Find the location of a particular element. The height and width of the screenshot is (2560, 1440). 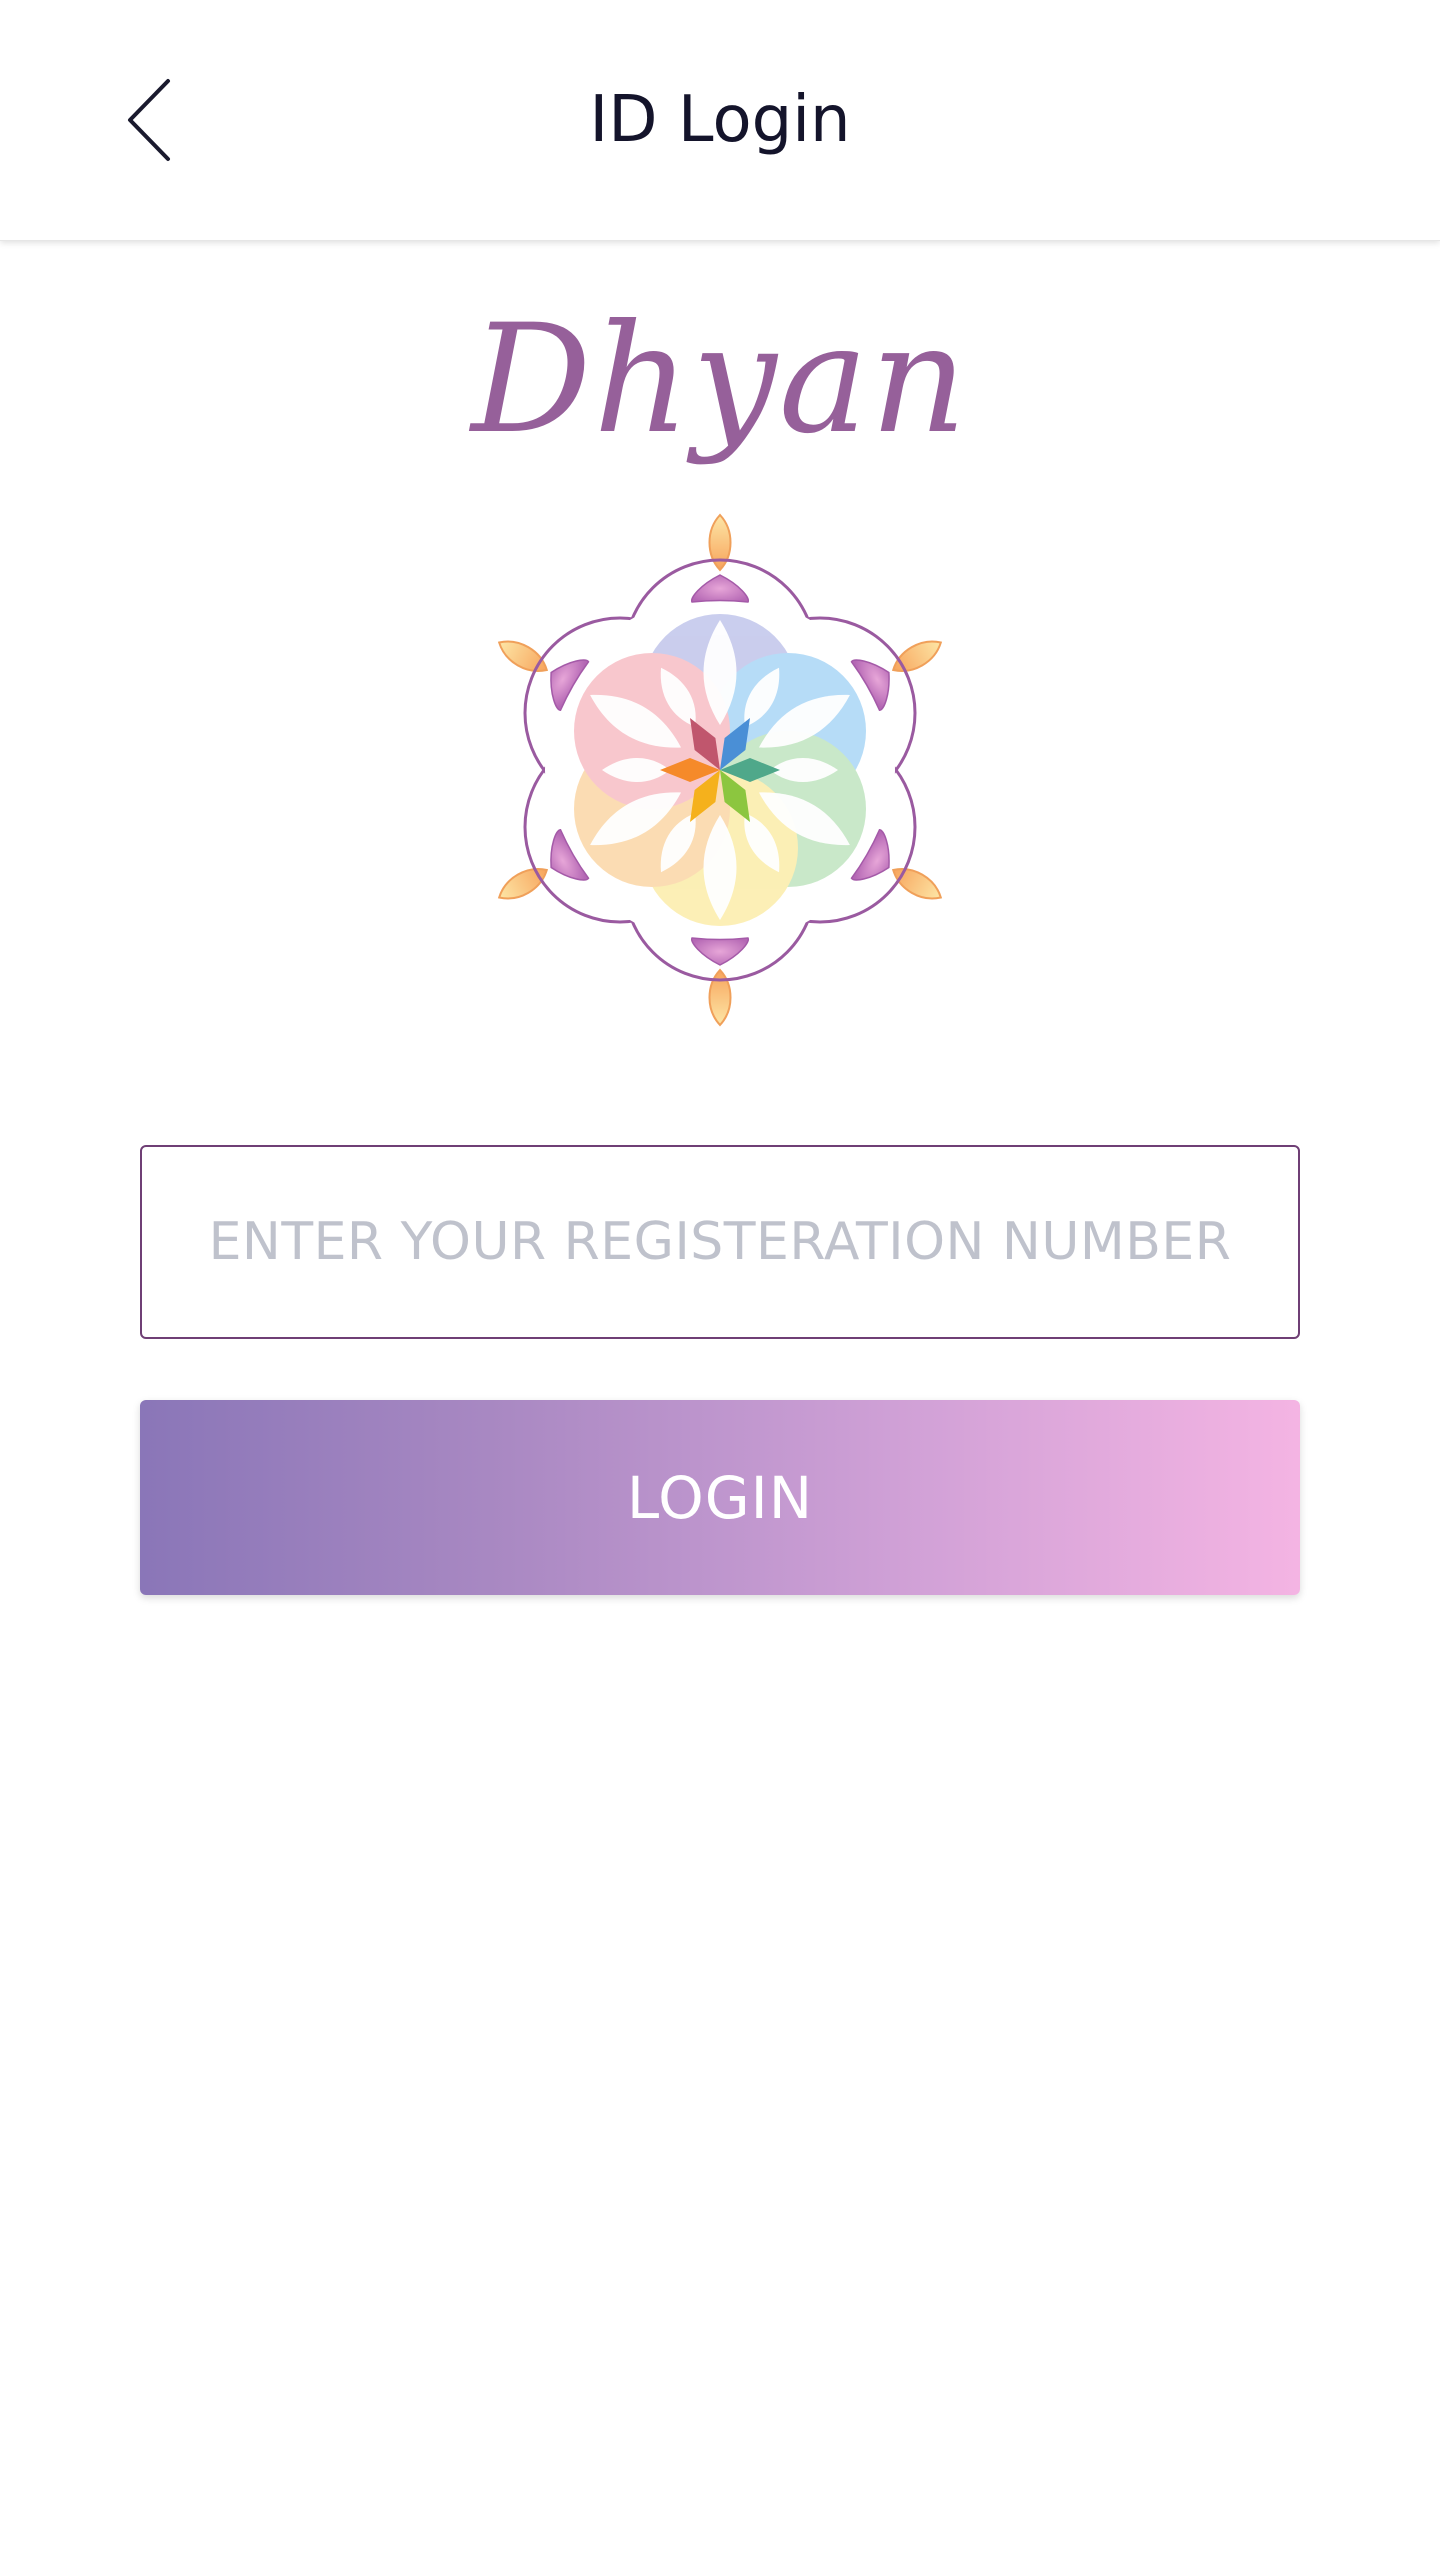

mandala-logo-icon is located at coordinates (720, 770).